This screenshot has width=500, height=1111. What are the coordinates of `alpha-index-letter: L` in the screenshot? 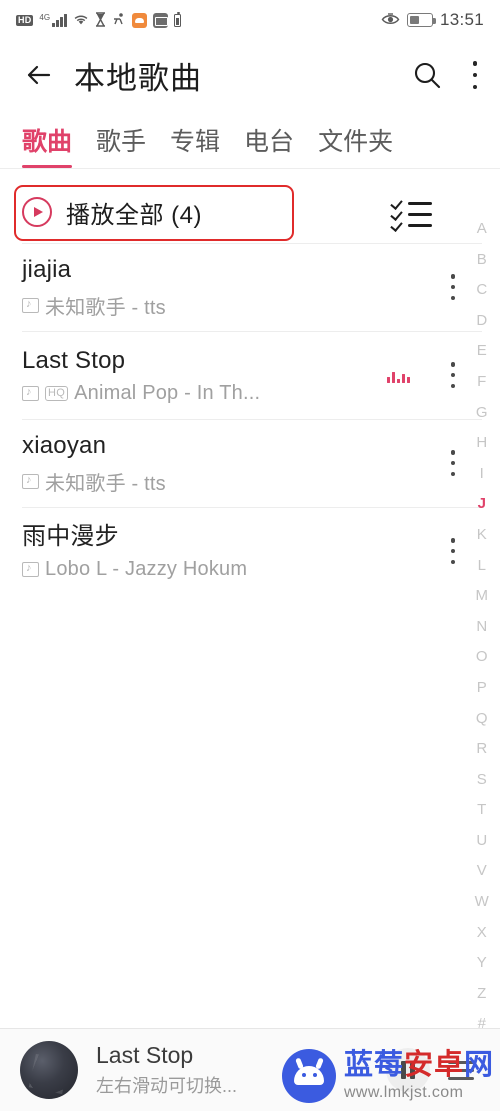 It's located at (482, 566).